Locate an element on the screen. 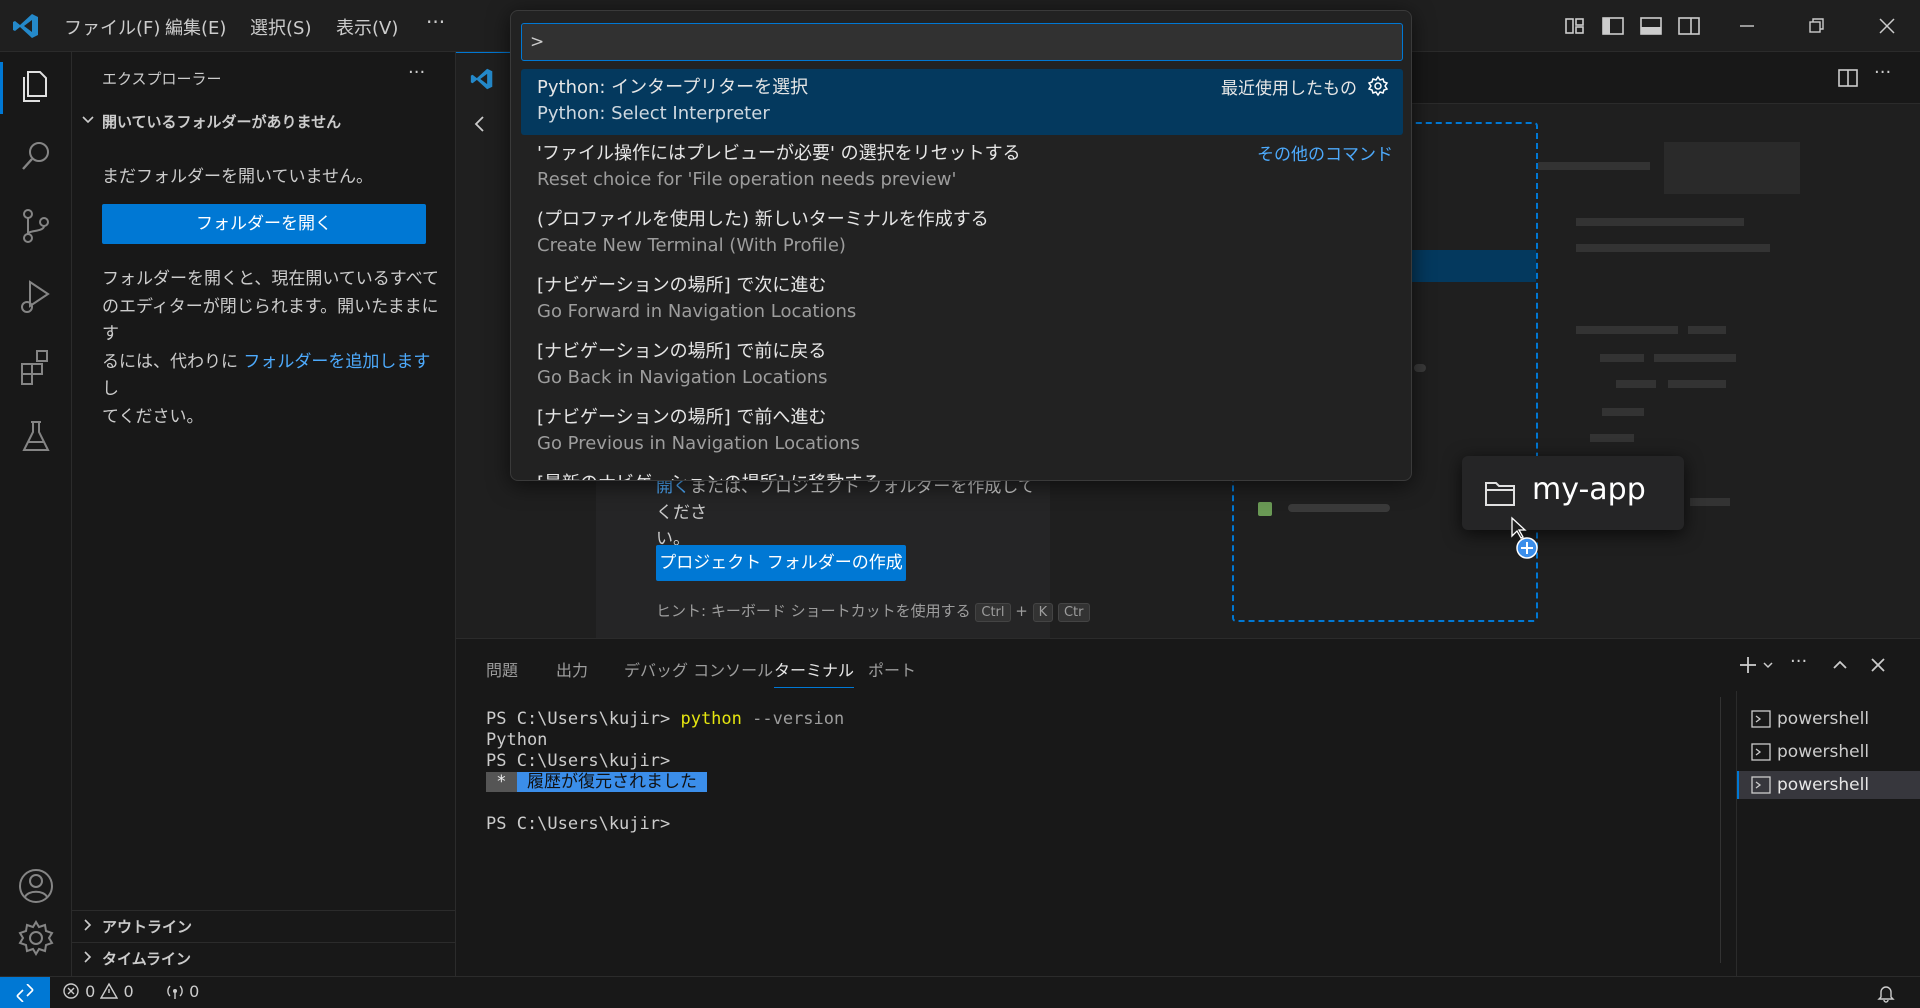  tab-ports: ポート is located at coordinates (892, 669).